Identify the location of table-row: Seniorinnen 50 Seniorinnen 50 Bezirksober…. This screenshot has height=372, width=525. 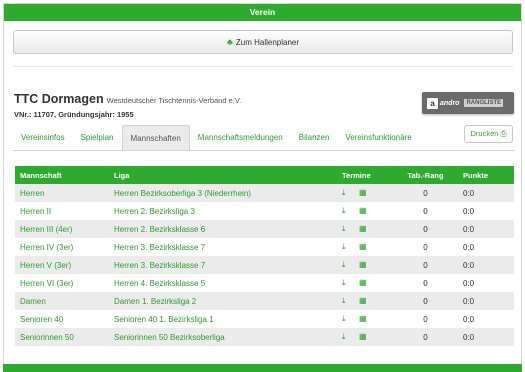
(264, 337).